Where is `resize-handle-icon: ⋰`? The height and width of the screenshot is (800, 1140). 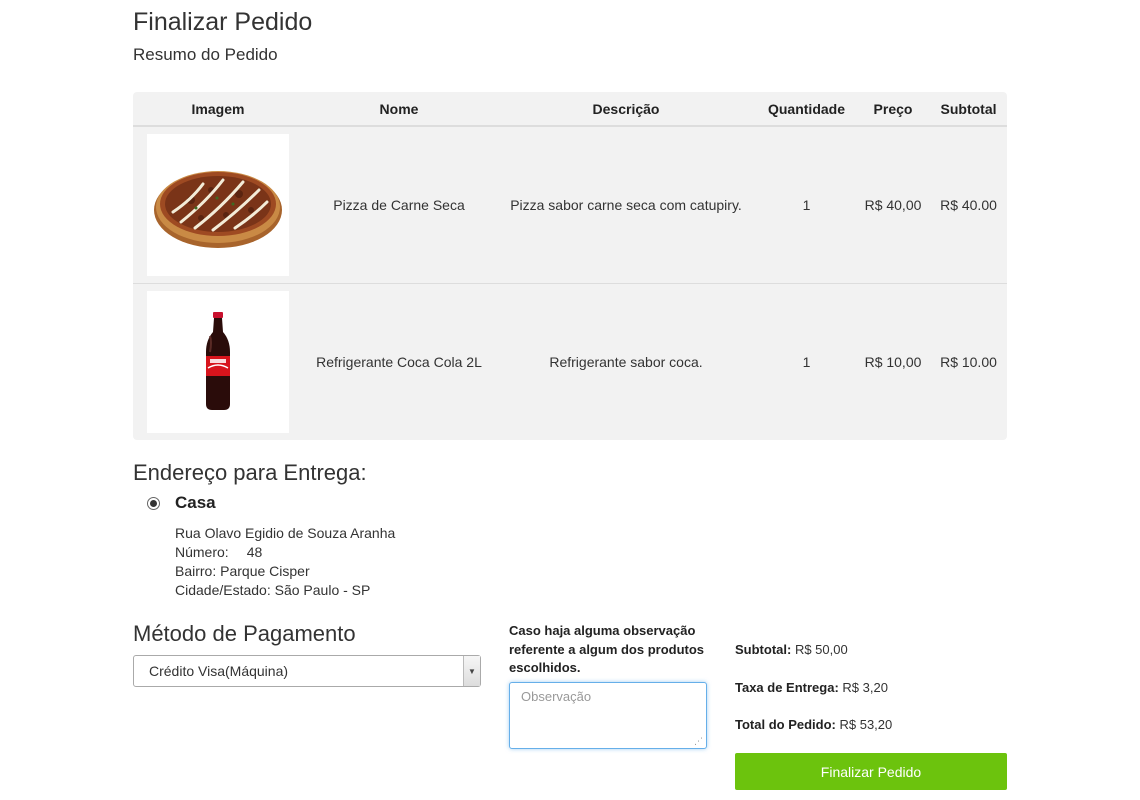 resize-handle-icon: ⋰ is located at coordinates (698, 741).